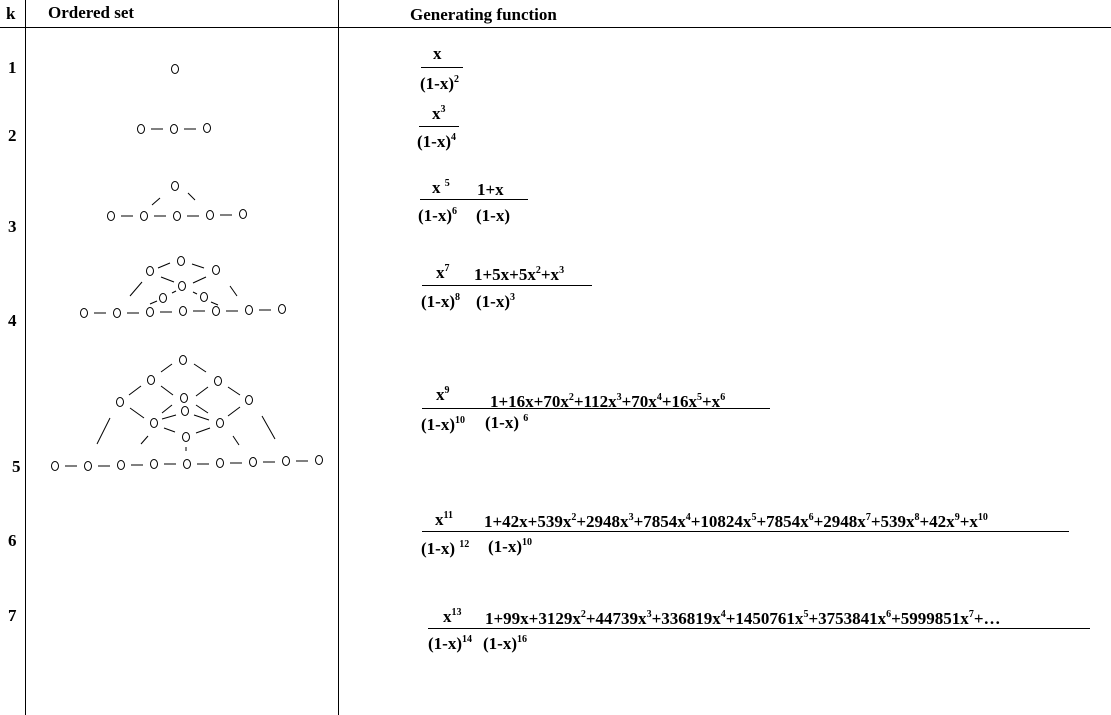 The height and width of the screenshot is (715, 1111). I want to click on gf5-numerator-1: x9, so click(443, 394).